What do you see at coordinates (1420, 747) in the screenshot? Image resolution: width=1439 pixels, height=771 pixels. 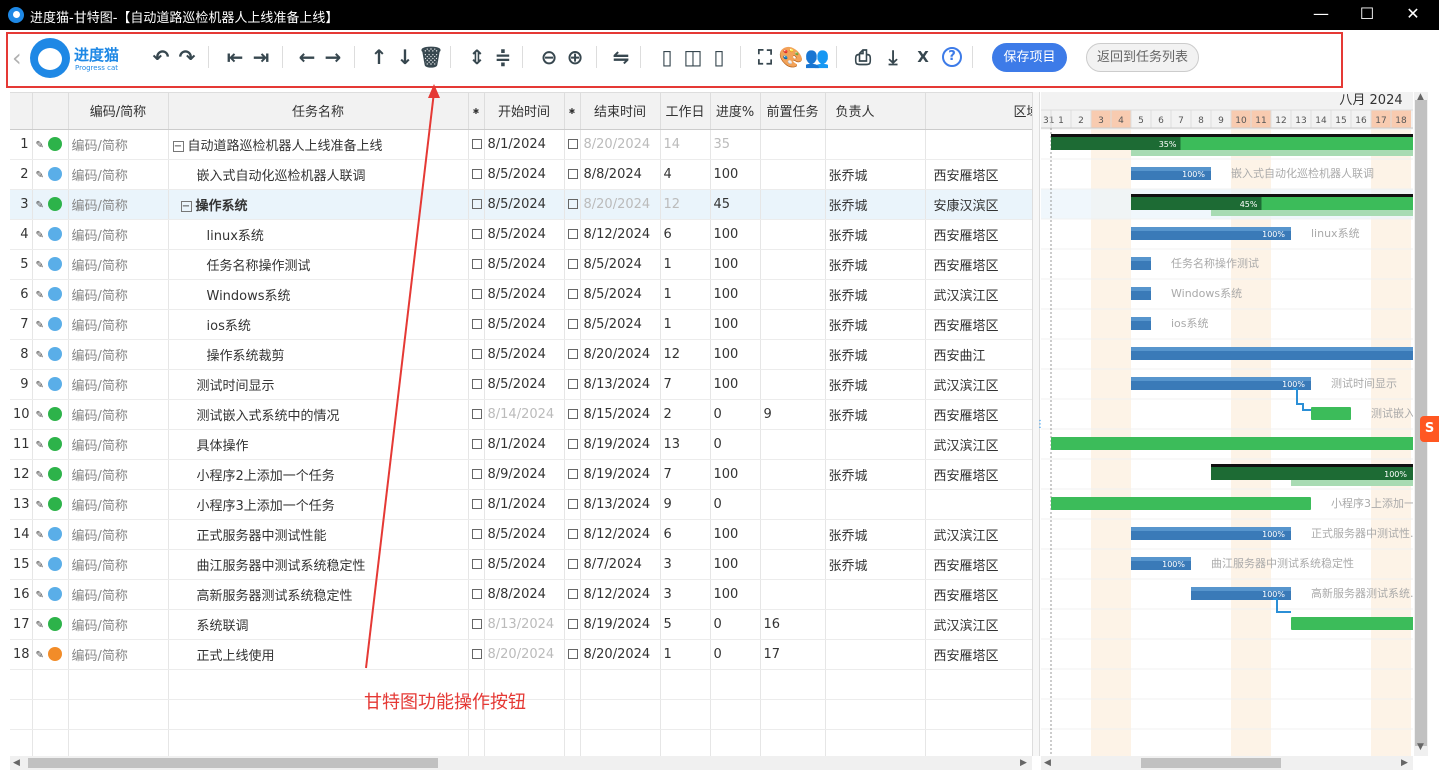 I see `scroll-down-icon: ▼` at bounding box center [1420, 747].